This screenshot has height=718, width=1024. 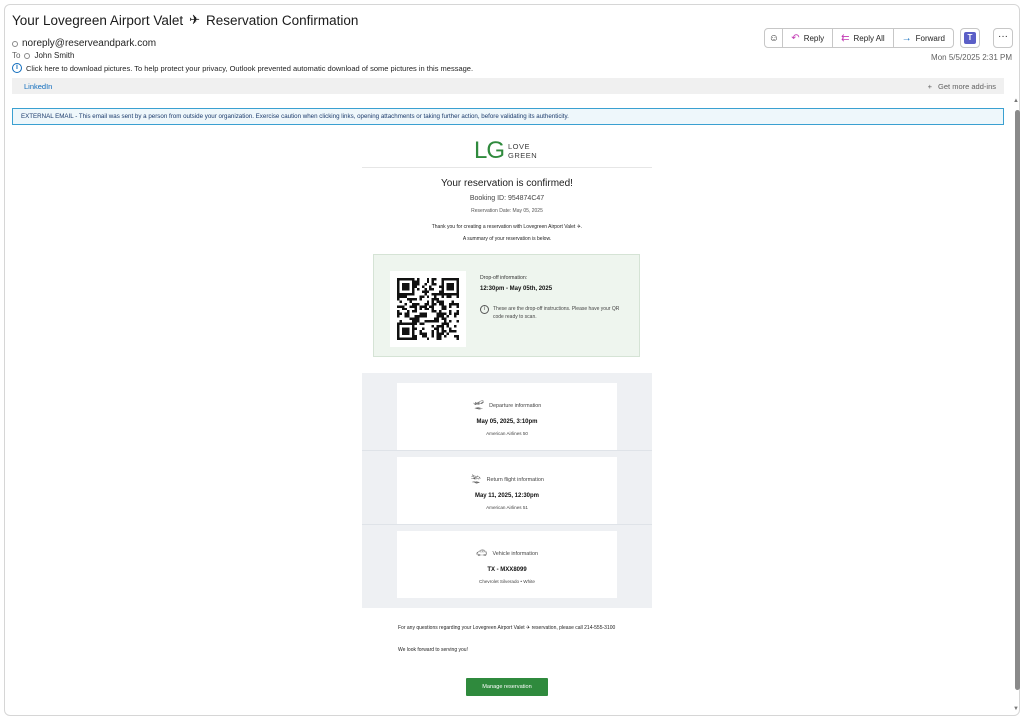 I want to click on plus-icon: +, so click(x=930, y=86).